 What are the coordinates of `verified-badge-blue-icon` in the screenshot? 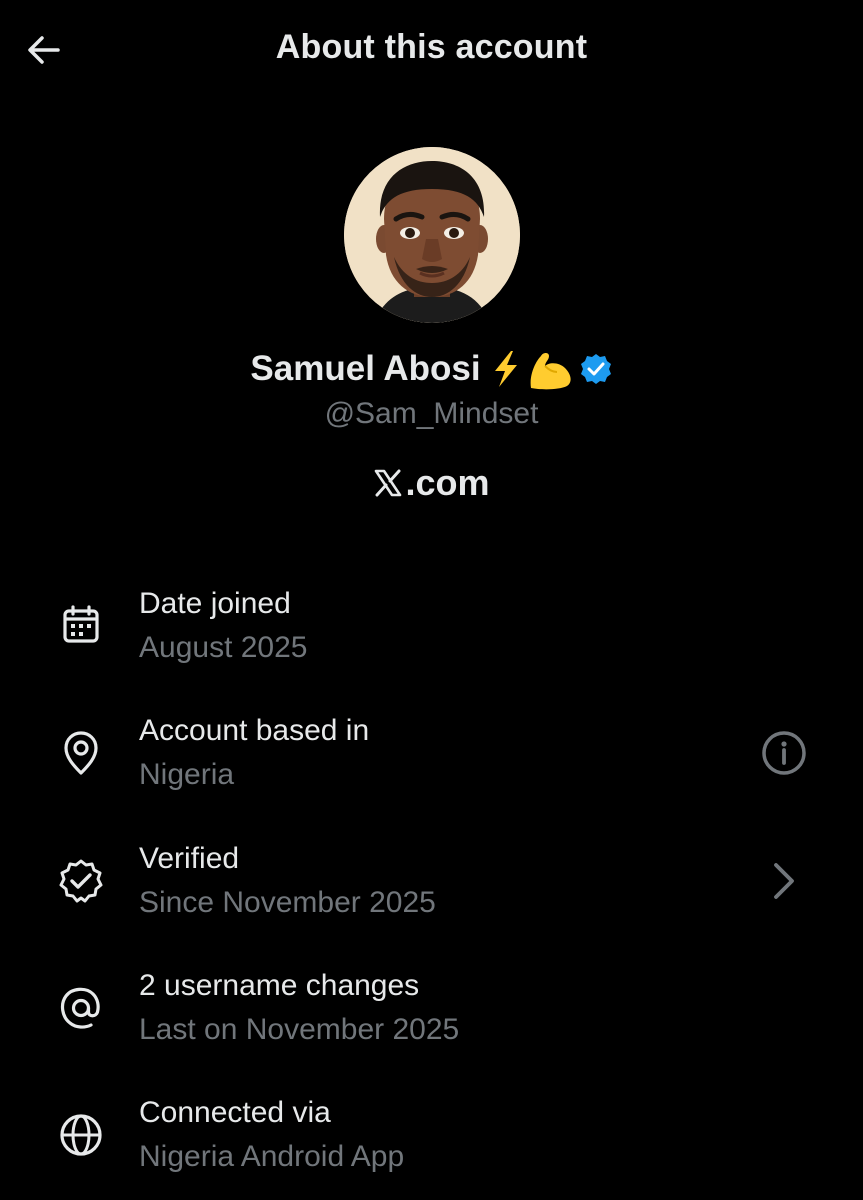 It's located at (595, 369).